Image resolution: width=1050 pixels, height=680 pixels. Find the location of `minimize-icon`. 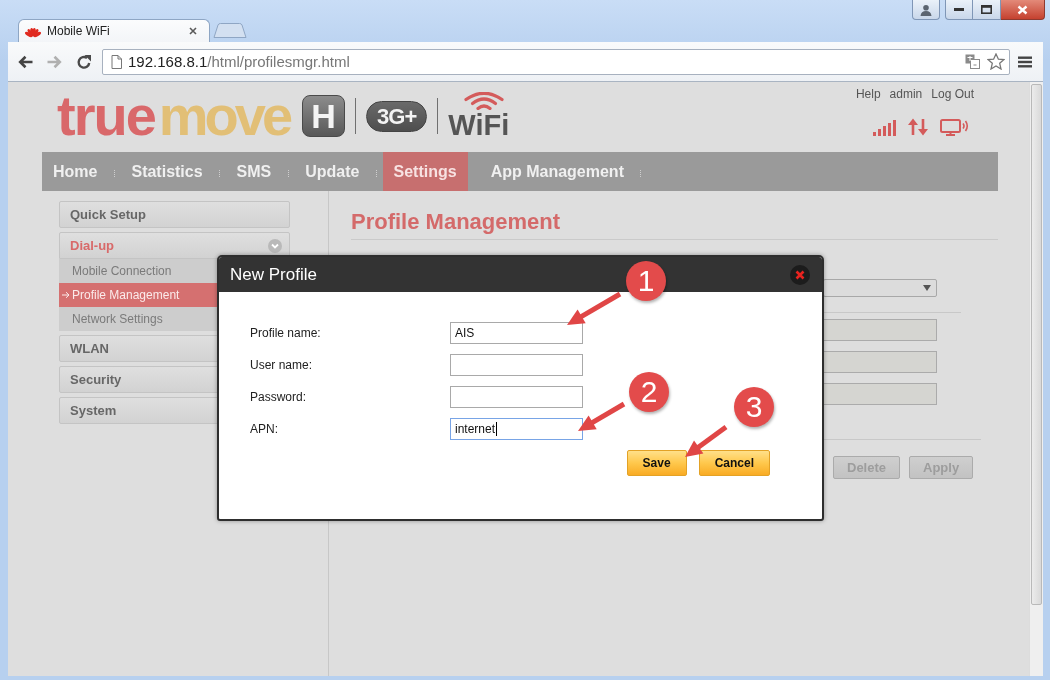

minimize-icon is located at coordinates (959, 9).